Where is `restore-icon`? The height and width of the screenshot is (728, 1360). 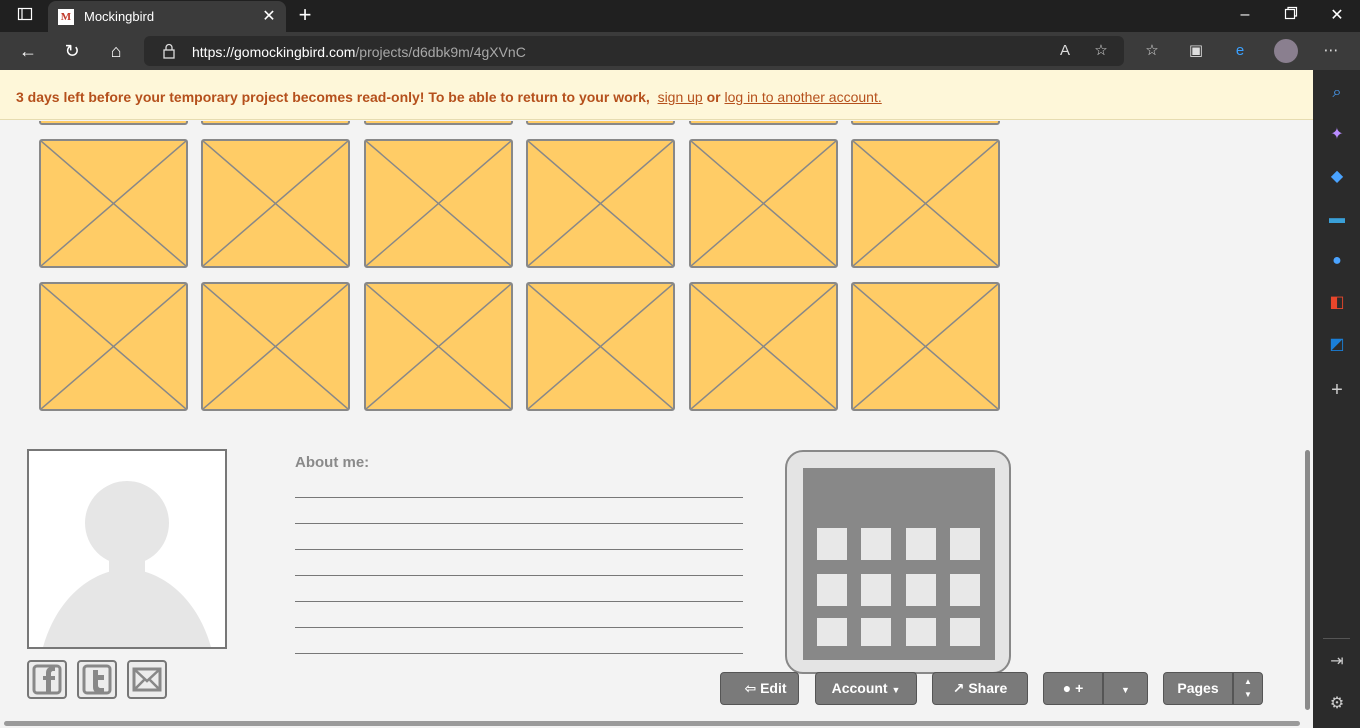
restore-icon is located at coordinates (1291, 15).